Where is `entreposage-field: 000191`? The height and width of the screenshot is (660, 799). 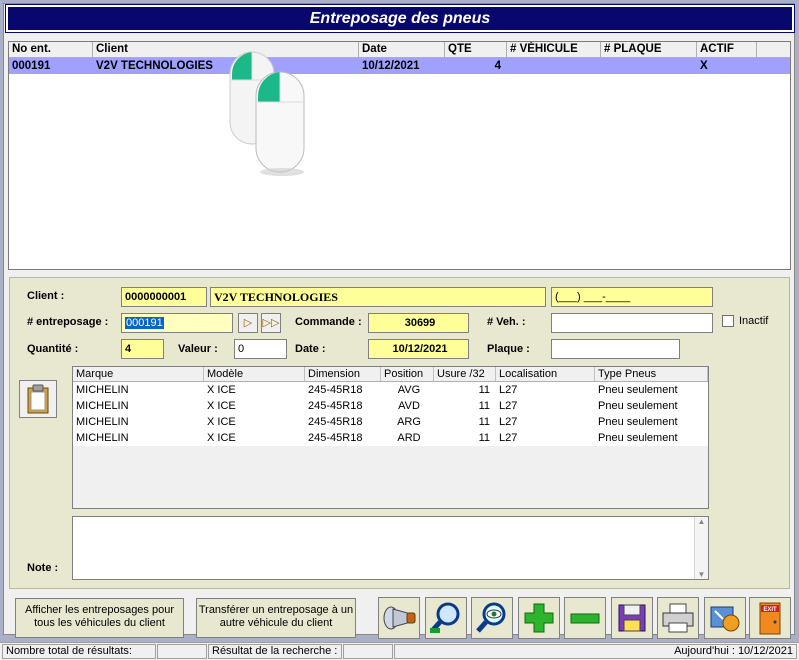 entreposage-field: 000191 is located at coordinates (177, 323).